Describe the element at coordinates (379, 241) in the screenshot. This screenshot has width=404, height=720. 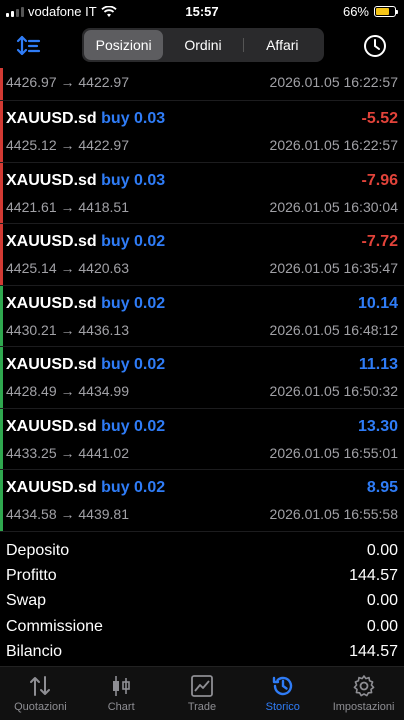
I see `trade-profit: -7.72` at that location.